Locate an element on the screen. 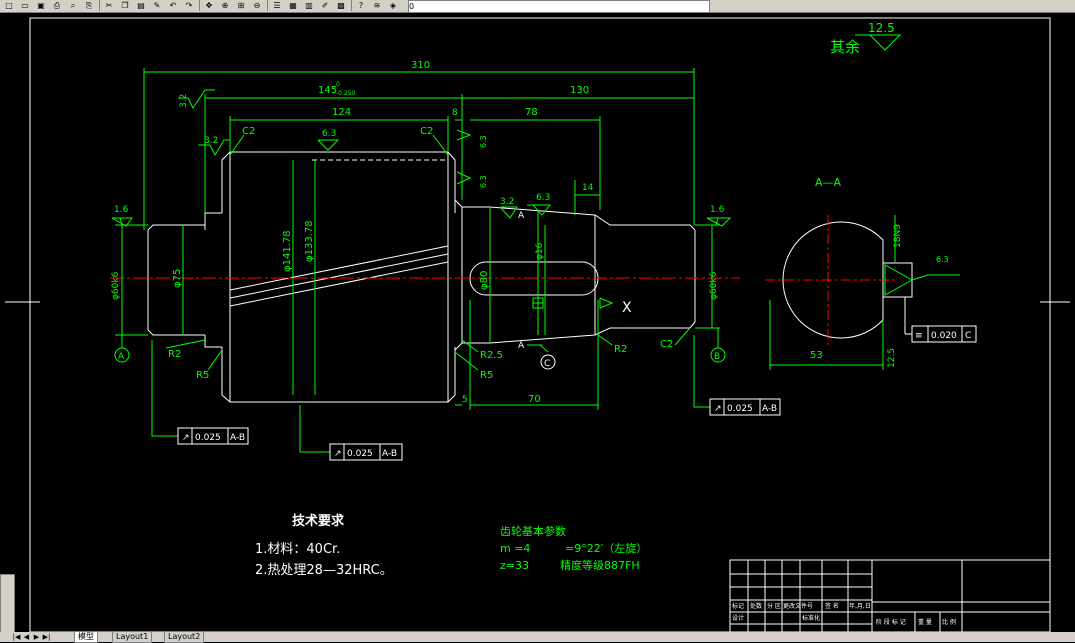  roughness-32-c: 3.2 is located at coordinates (507, 202).